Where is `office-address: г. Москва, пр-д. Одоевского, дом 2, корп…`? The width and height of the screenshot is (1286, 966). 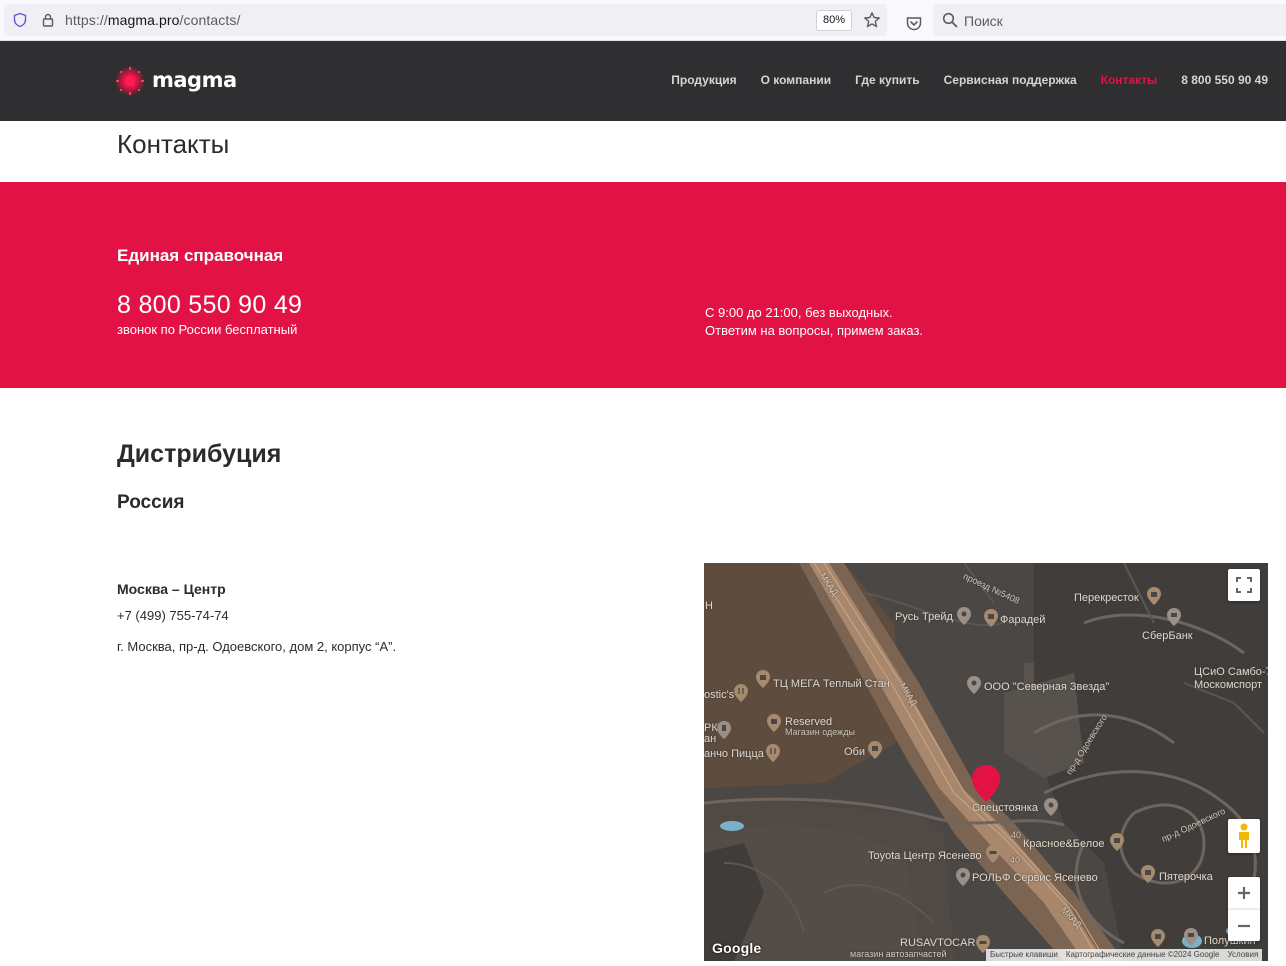 office-address: г. Москва, пр-д. Одоевского, дом 2, корп… is located at coordinates (257, 646).